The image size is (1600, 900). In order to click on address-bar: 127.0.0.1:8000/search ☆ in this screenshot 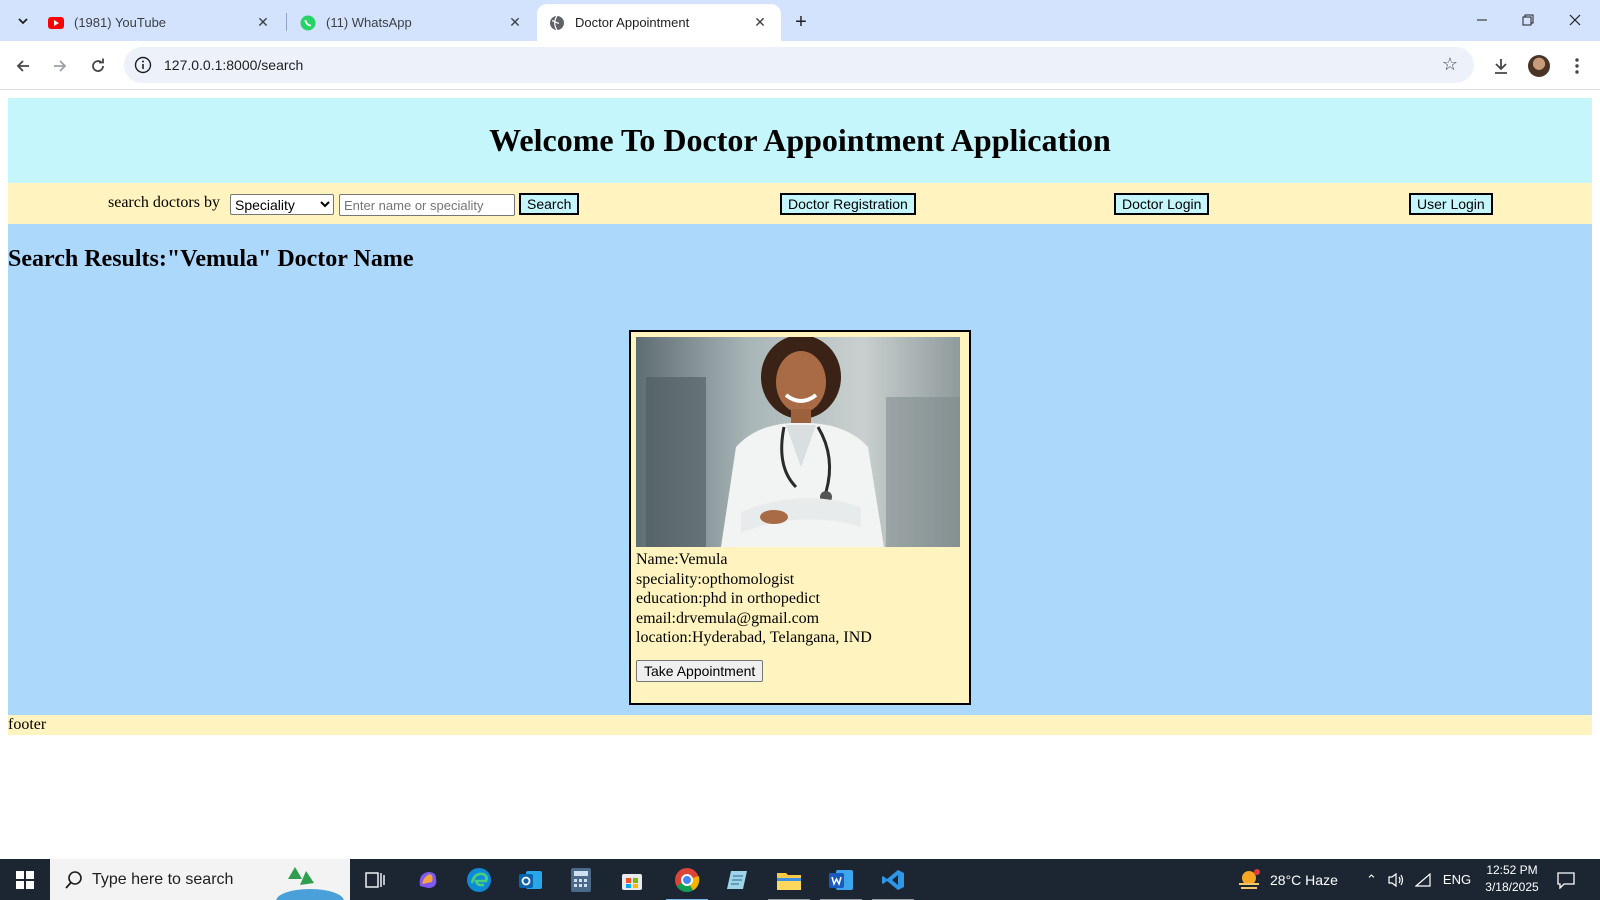, I will do `click(799, 65)`.